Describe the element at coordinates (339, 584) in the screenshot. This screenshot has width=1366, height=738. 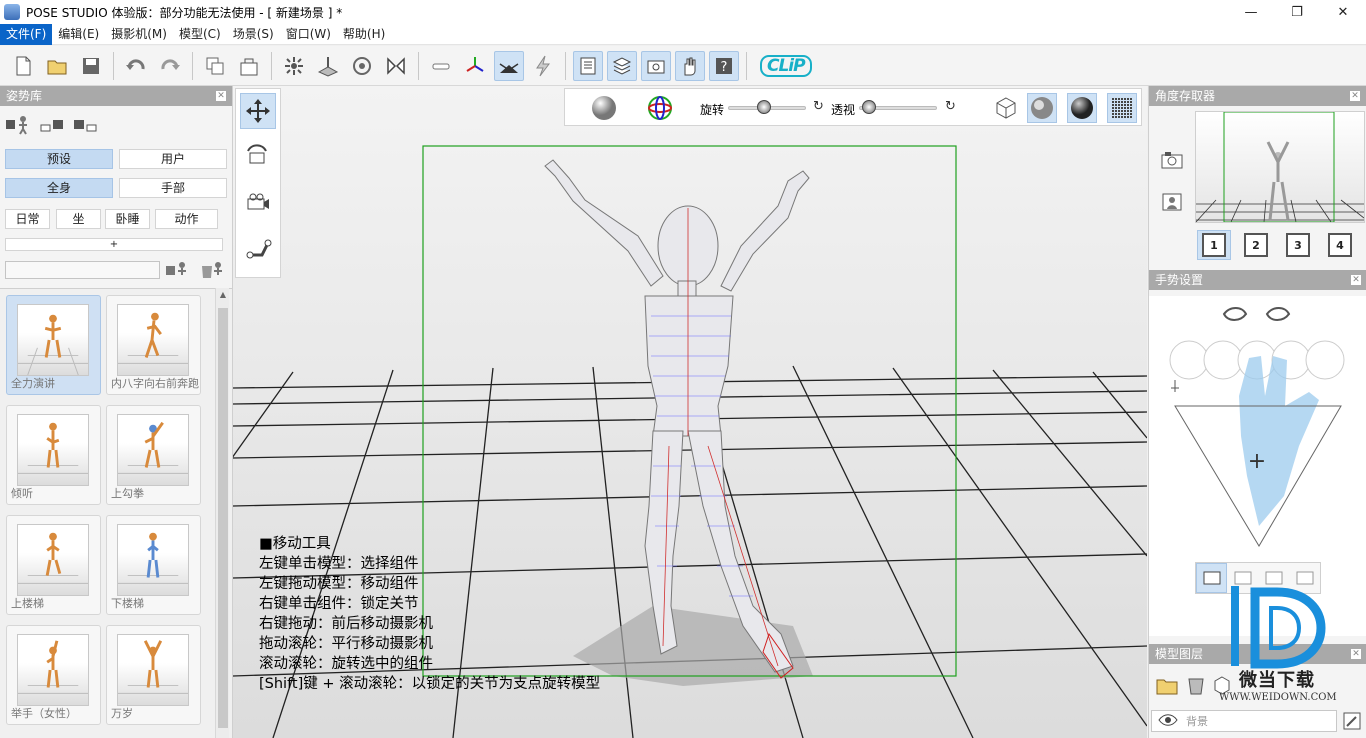
I see `help-line: 左键拖动模型：移动组件` at that location.